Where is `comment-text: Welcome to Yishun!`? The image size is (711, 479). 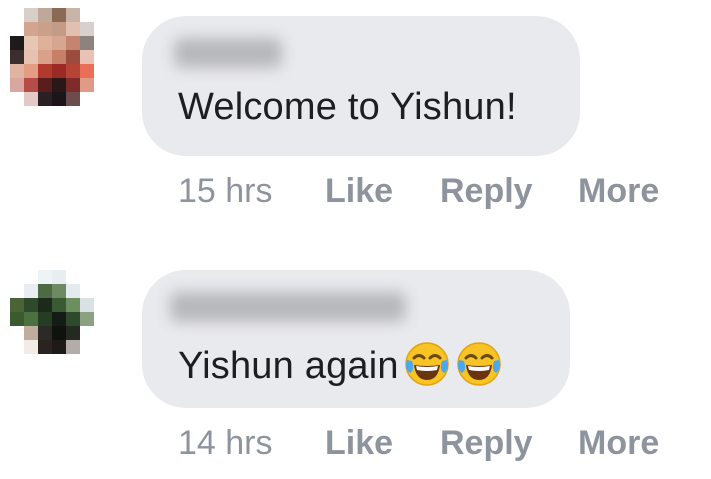 comment-text: Welcome to Yishun! is located at coordinates (347, 107).